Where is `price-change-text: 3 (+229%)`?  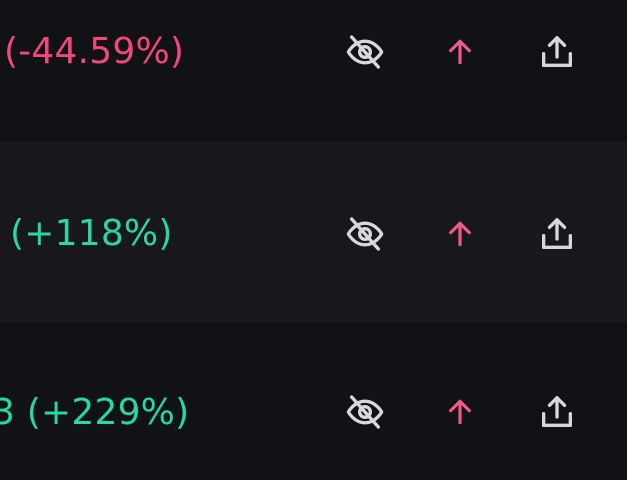 price-change-text: 3 (+229%) is located at coordinates (95, 412).